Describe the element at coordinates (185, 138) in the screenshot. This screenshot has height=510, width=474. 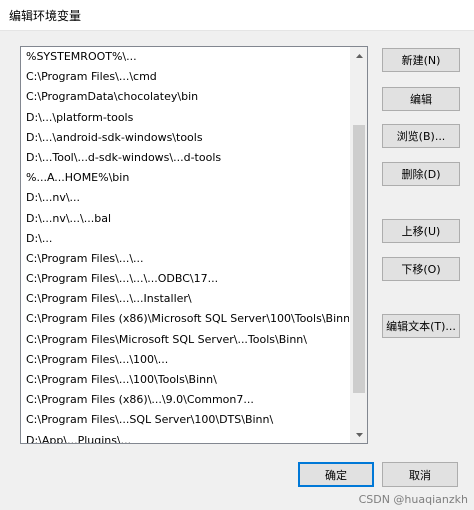
I see `list-item: D:\...\android-sdk-windows\tools` at that location.